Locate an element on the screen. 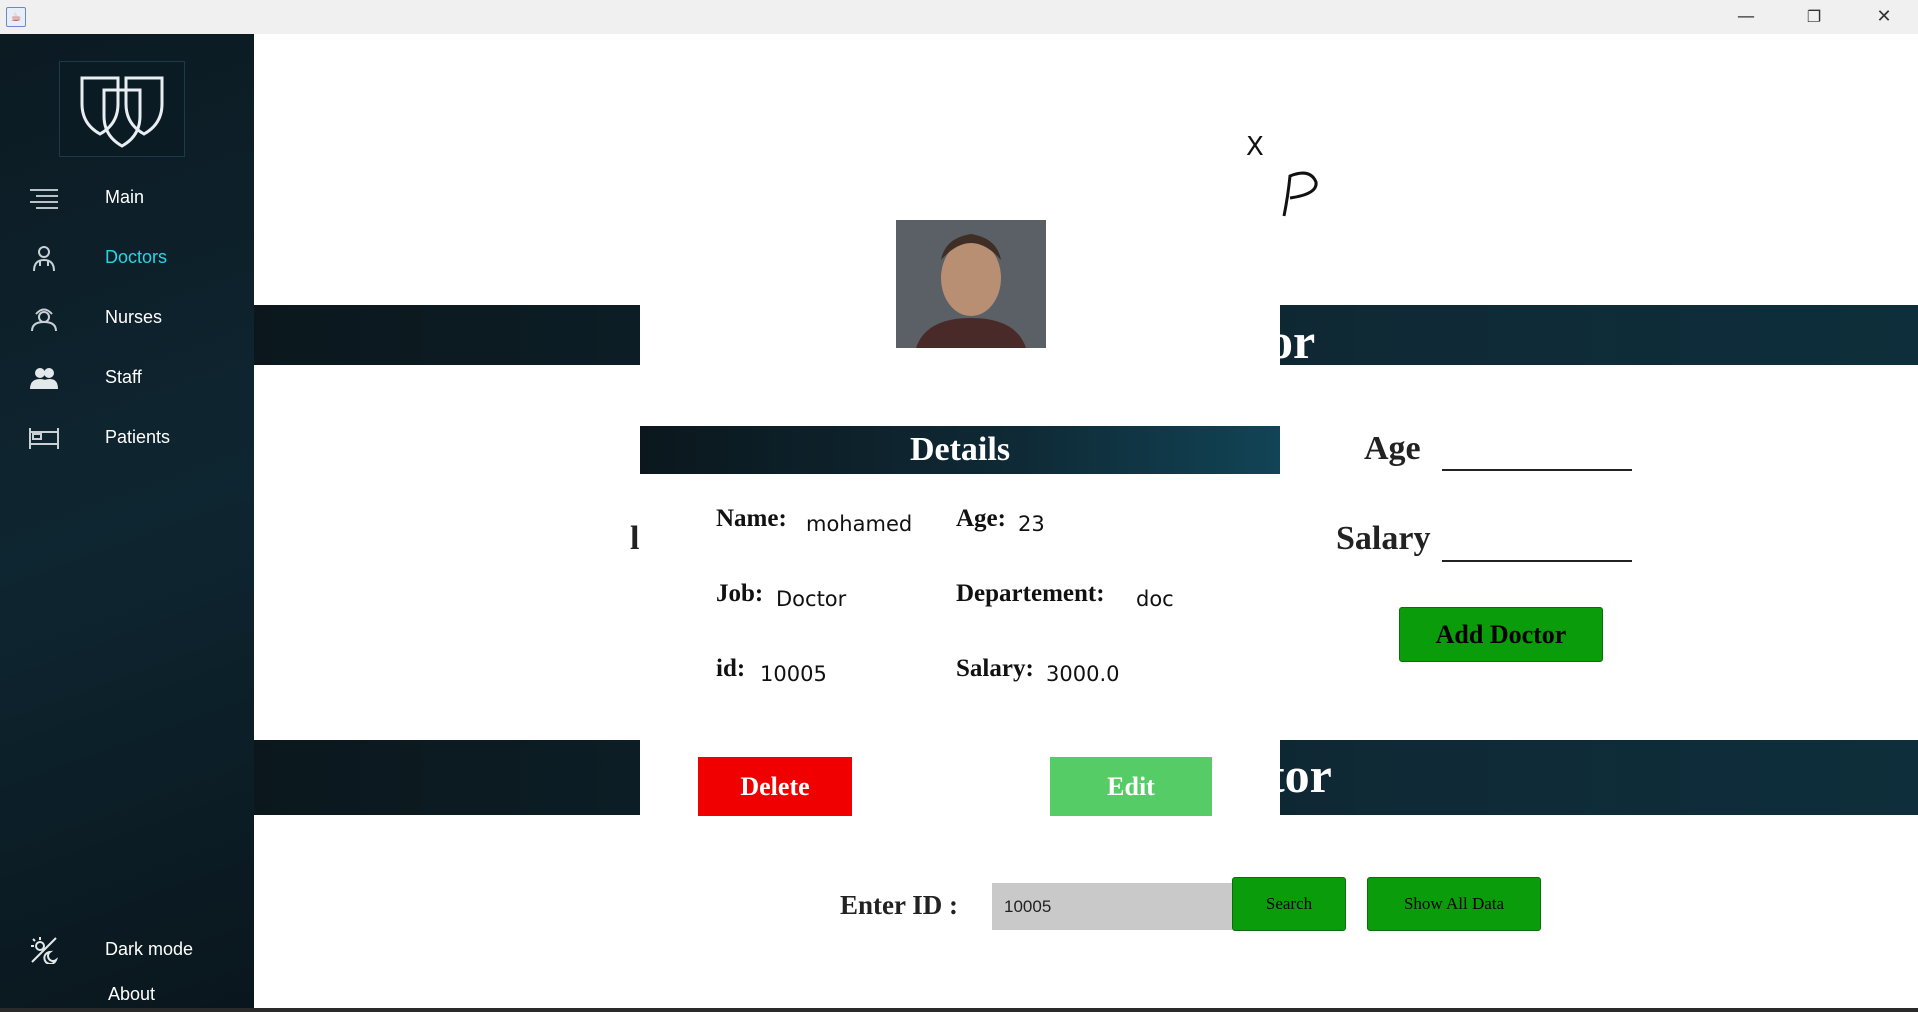 The image size is (1918, 1015). id-value: 10005 is located at coordinates (793, 674).